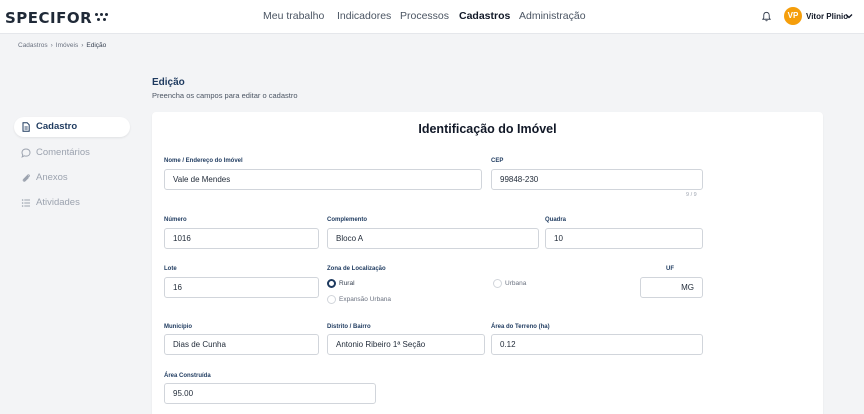 The height and width of the screenshot is (414, 864). Describe the element at coordinates (424, 16) in the screenshot. I see `nav-processos: Processos` at that location.